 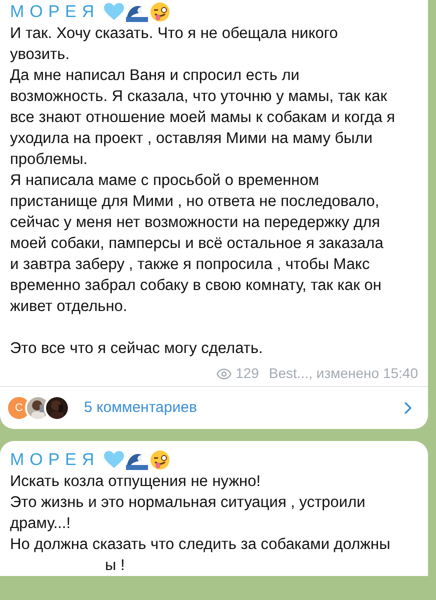 I want to click on message-text: Это жизнь и это нормальная ситуация , устроили драму...!, so click(x=188, y=513).